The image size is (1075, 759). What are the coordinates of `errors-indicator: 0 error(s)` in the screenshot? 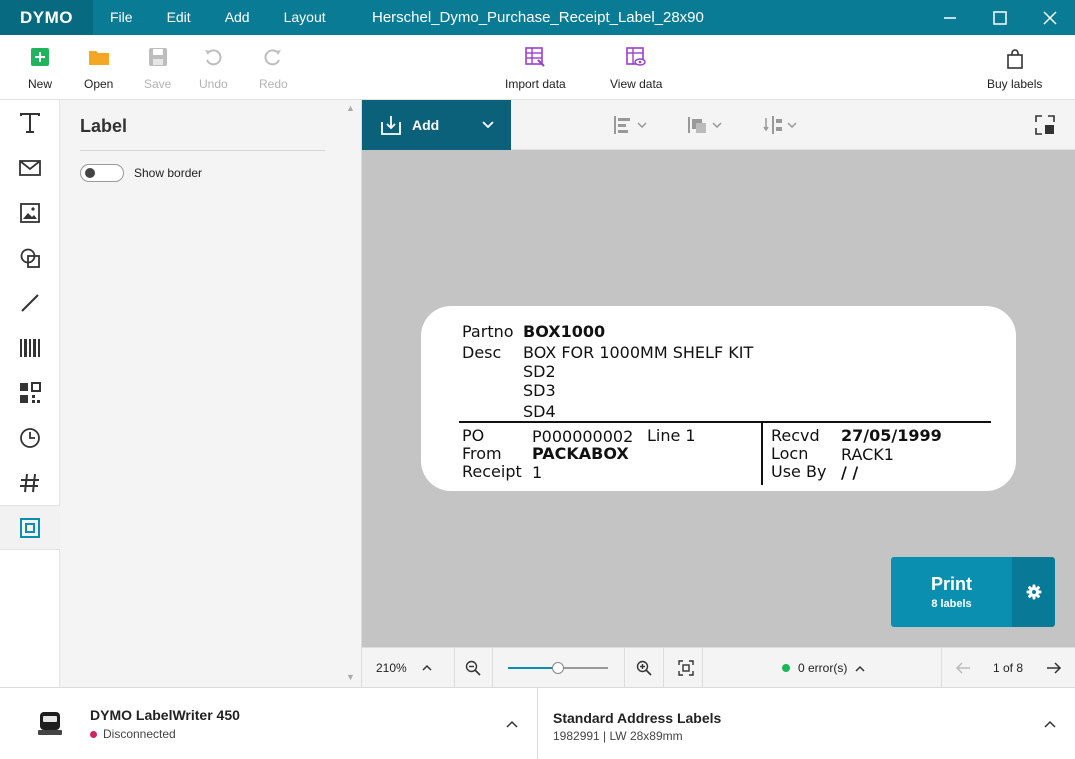 It's located at (823, 668).